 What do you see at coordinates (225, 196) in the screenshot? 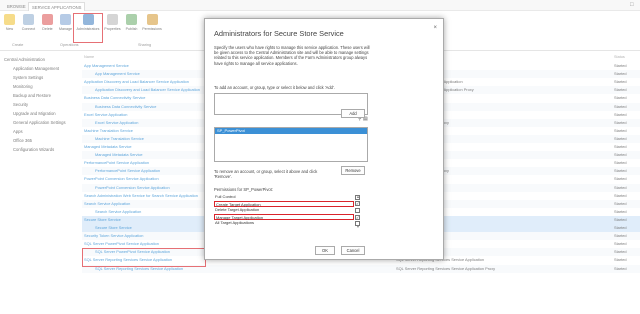
I see `permission-full-control: Full Control` at bounding box center [225, 196].